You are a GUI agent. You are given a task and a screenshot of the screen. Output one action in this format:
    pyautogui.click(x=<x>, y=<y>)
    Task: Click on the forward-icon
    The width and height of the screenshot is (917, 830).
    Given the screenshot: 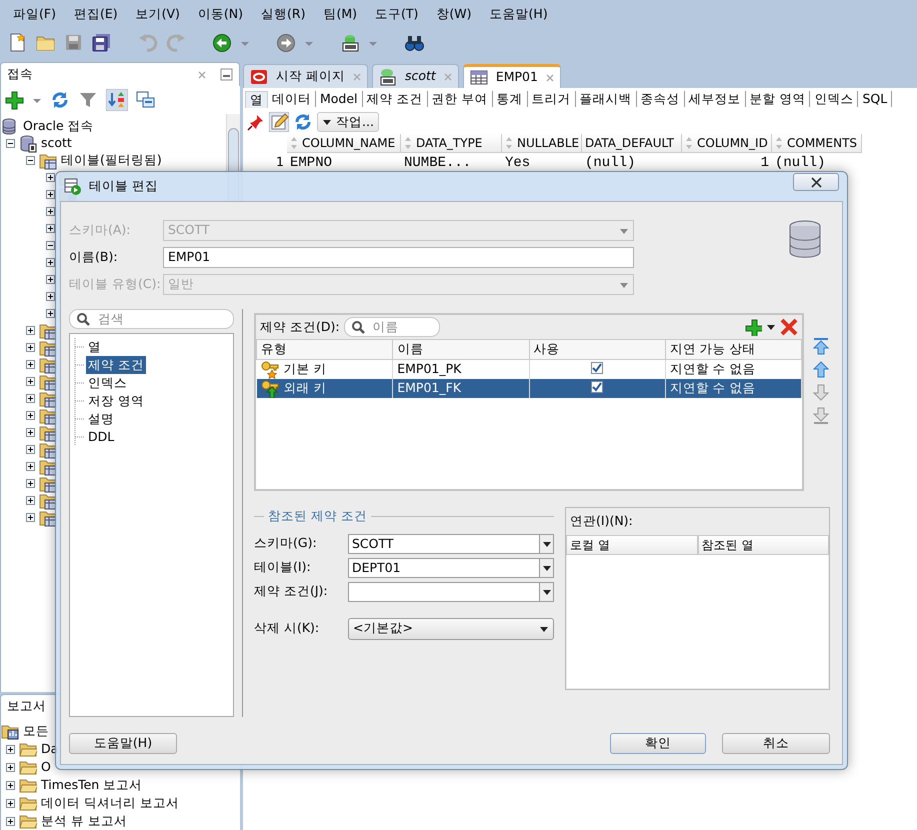 What is the action you would take?
    pyautogui.click(x=286, y=43)
    